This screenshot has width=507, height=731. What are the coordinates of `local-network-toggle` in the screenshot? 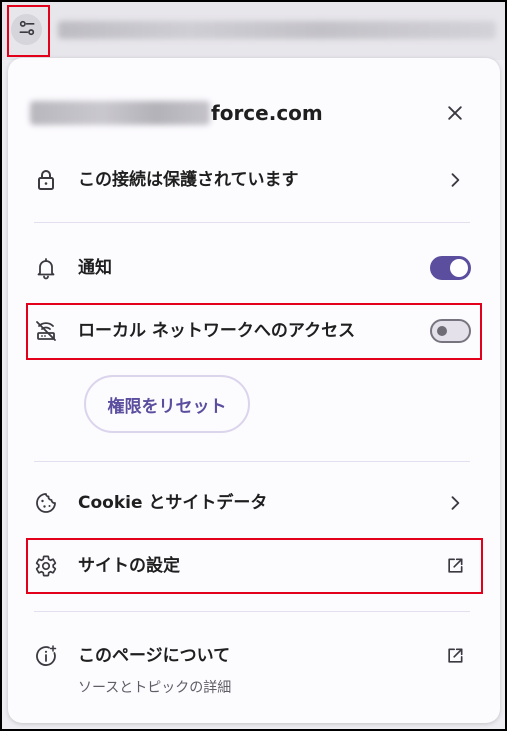 It's located at (450, 331).